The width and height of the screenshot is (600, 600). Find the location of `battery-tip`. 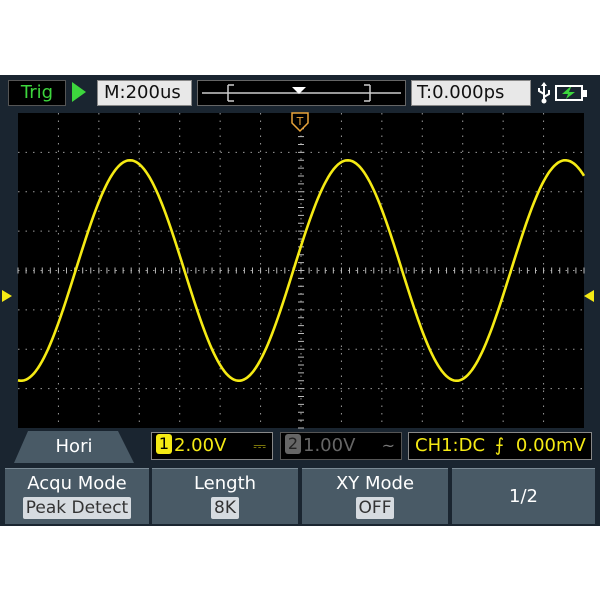

battery-tip is located at coordinates (585, 93).